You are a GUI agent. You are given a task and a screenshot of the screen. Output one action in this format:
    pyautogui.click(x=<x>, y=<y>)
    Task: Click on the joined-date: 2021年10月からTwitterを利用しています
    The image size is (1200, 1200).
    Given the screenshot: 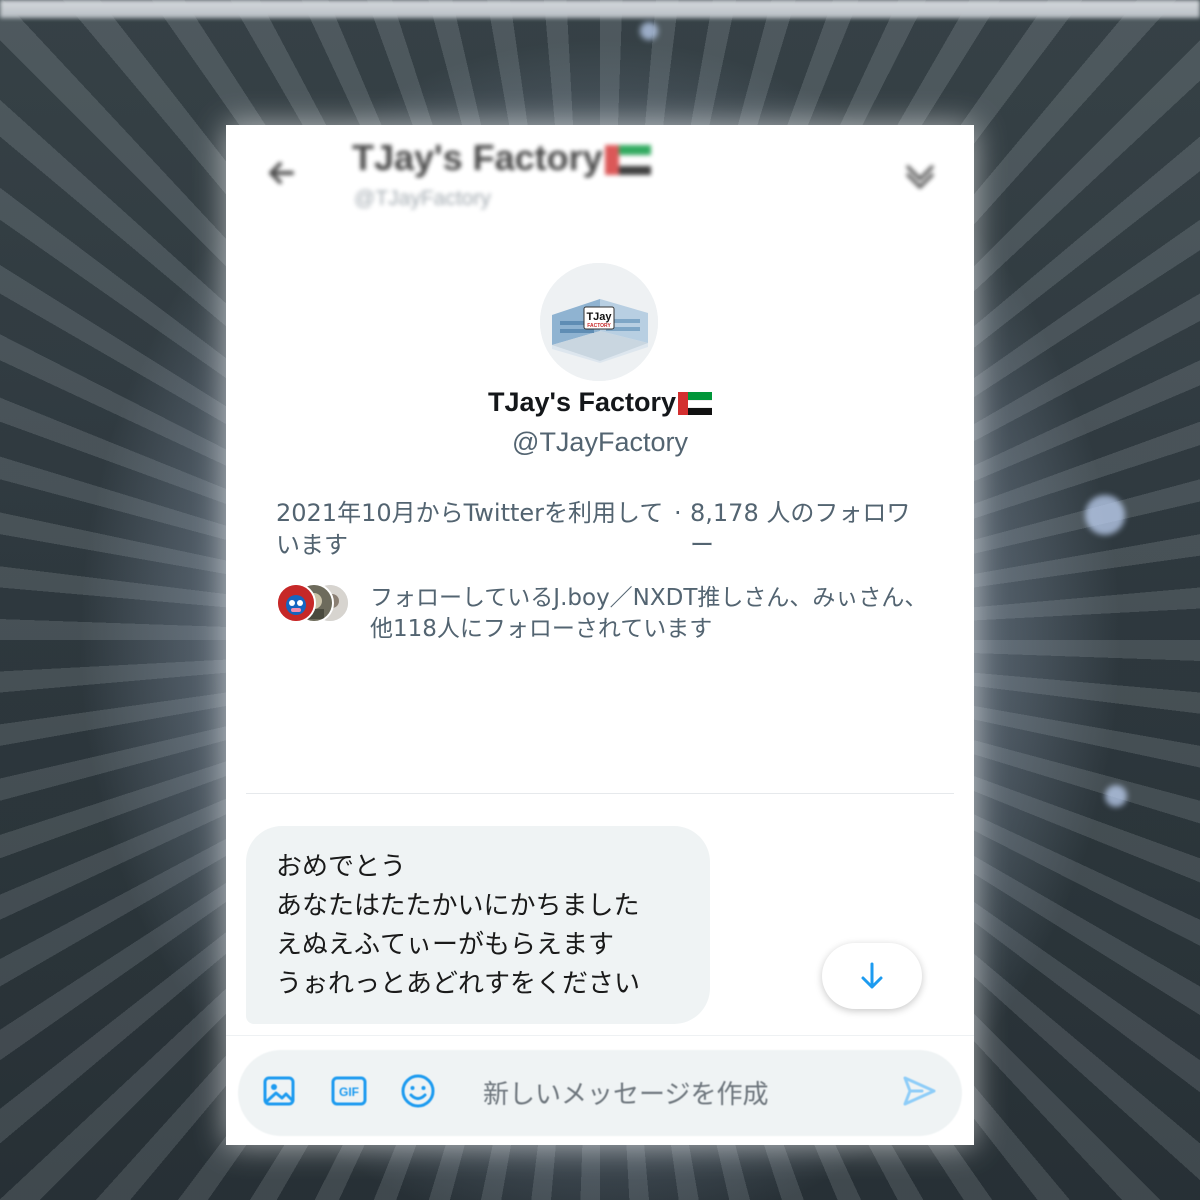 What is the action you would take?
    pyautogui.click(x=470, y=529)
    